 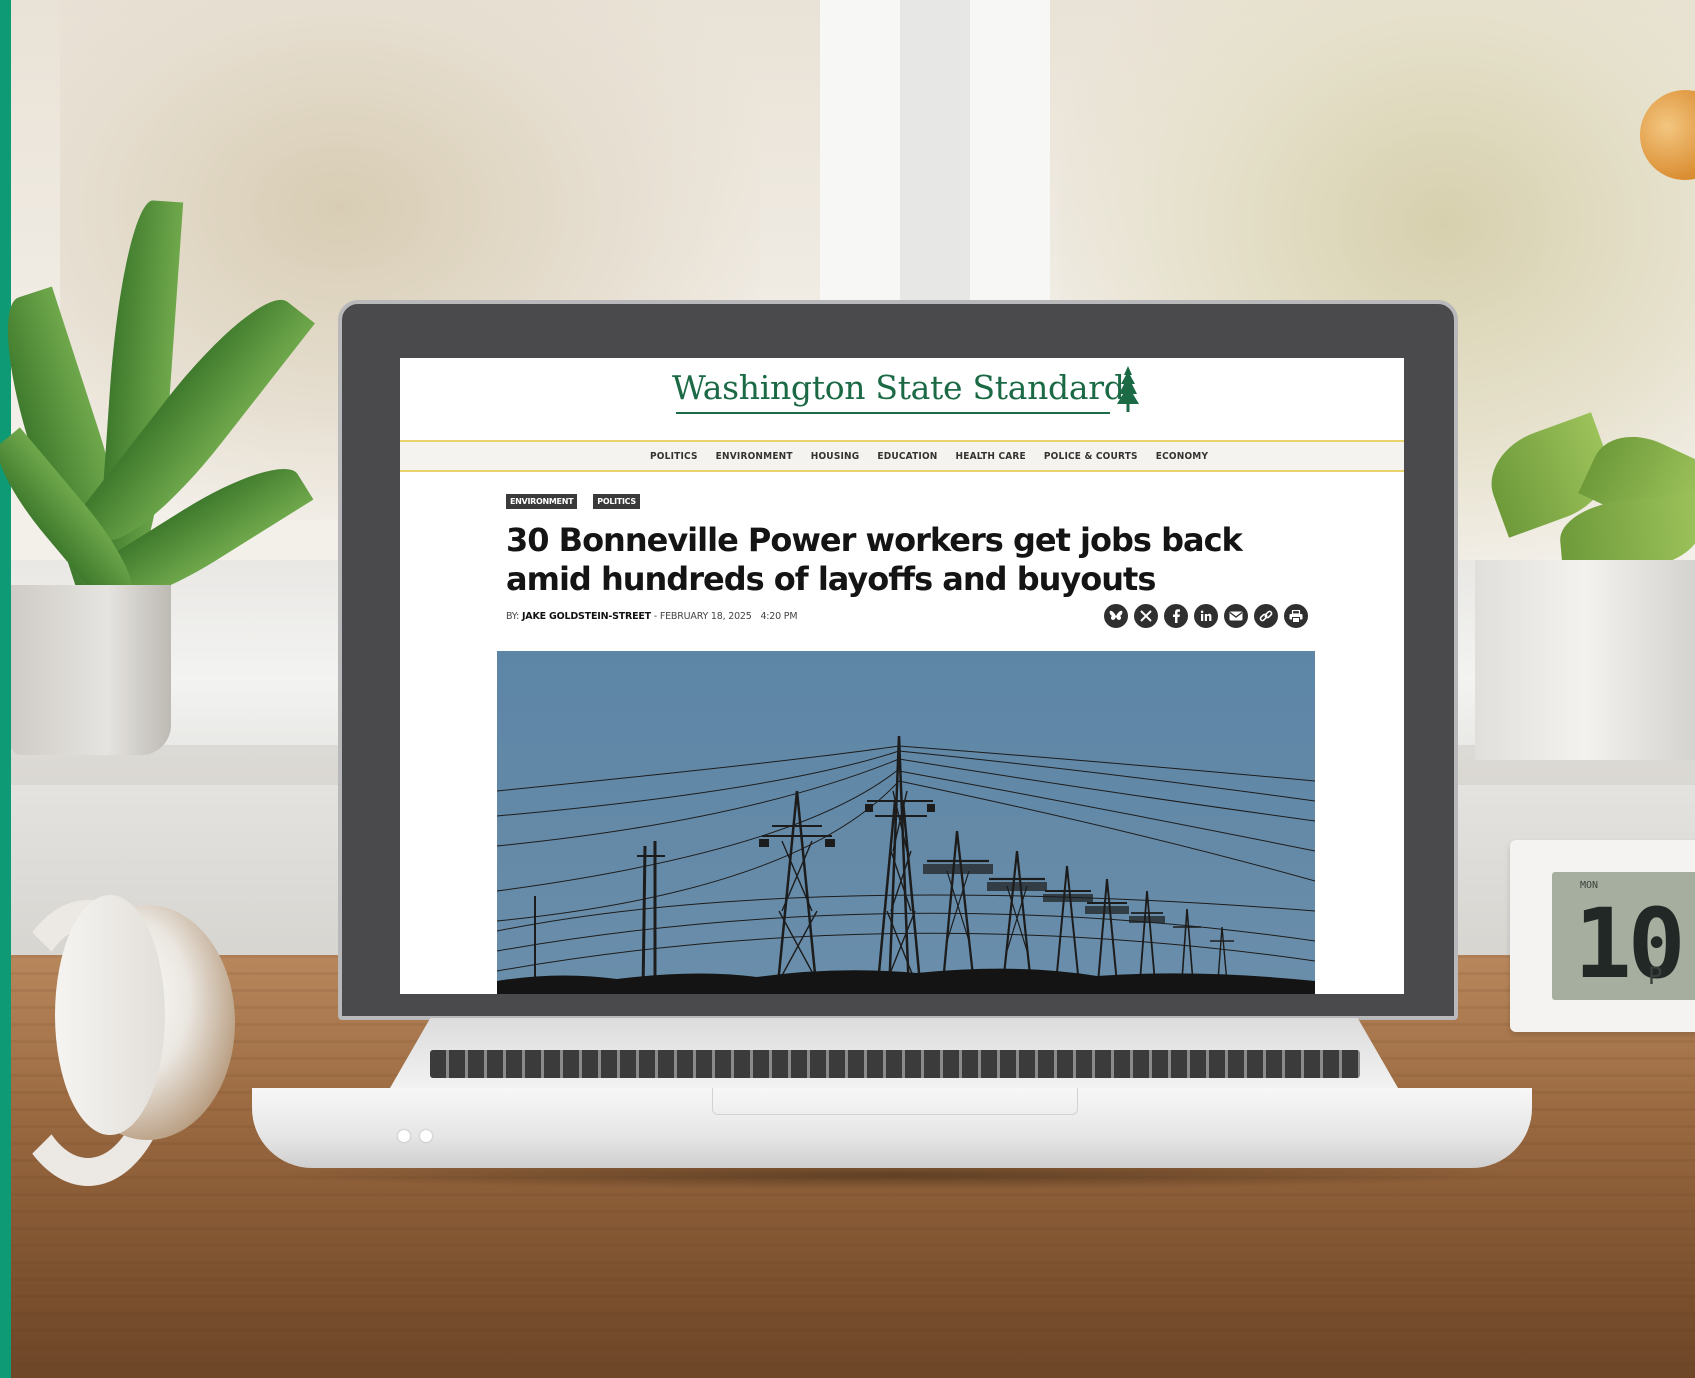 What do you see at coordinates (705, 616) in the screenshot?
I see `byline-date: FEBRUARY 18, 2025` at bounding box center [705, 616].